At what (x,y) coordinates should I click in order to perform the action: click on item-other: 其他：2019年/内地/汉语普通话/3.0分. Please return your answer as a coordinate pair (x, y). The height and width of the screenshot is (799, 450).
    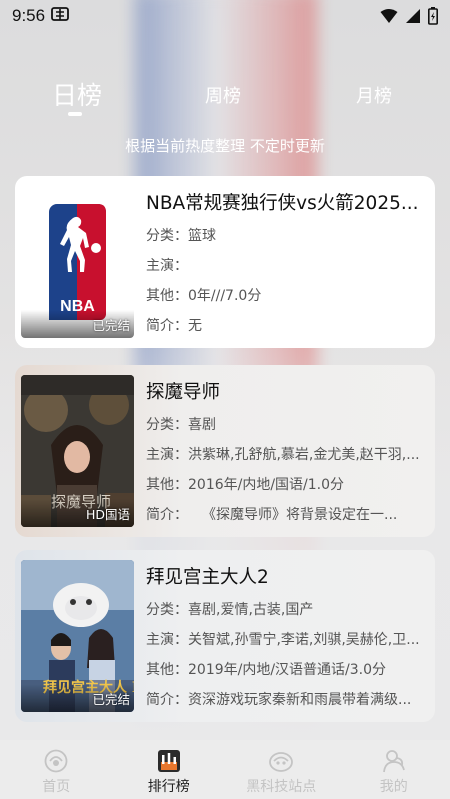
    Looking at the image, I should click on (287, 670).